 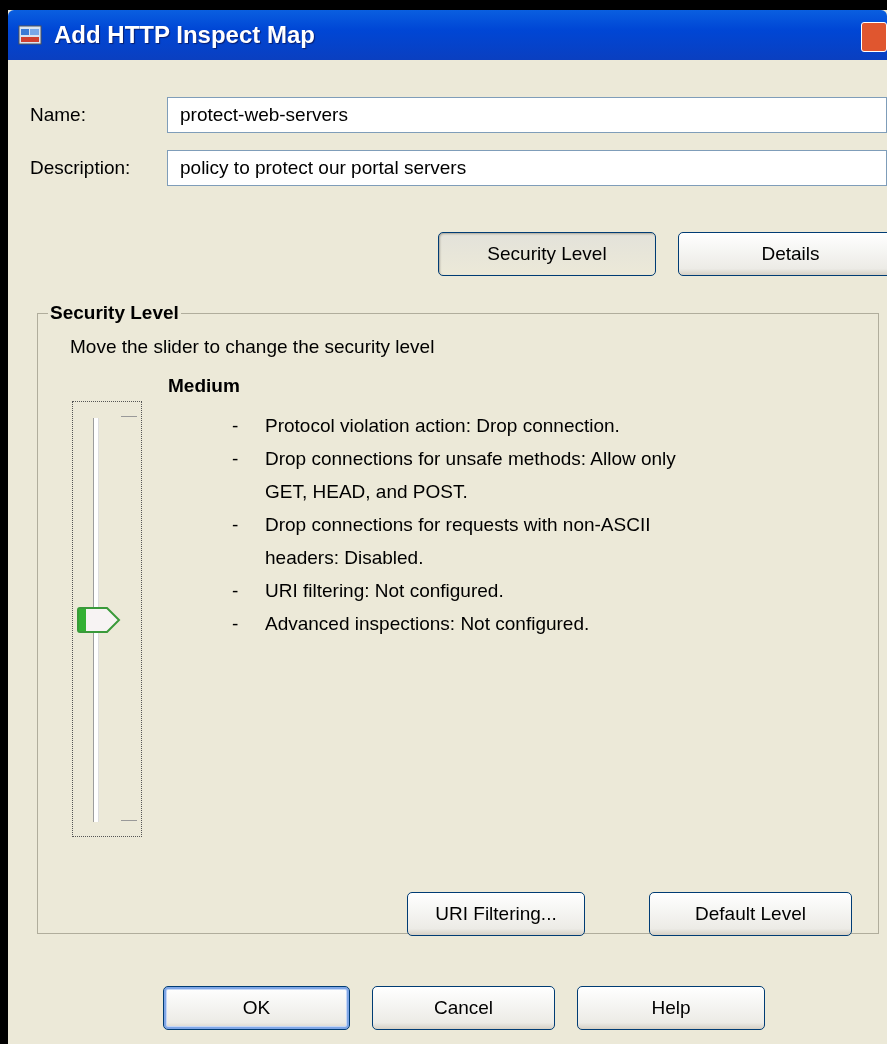 I want to click on view-button: Details, so click(x=782, y=254).